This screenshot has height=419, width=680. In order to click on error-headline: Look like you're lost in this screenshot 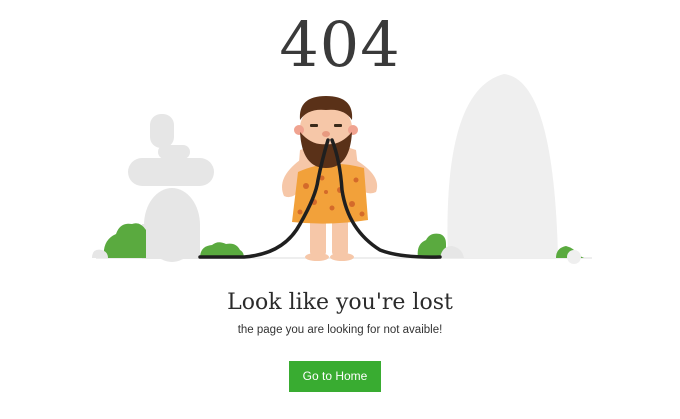, I will do `click(340, 302)`.